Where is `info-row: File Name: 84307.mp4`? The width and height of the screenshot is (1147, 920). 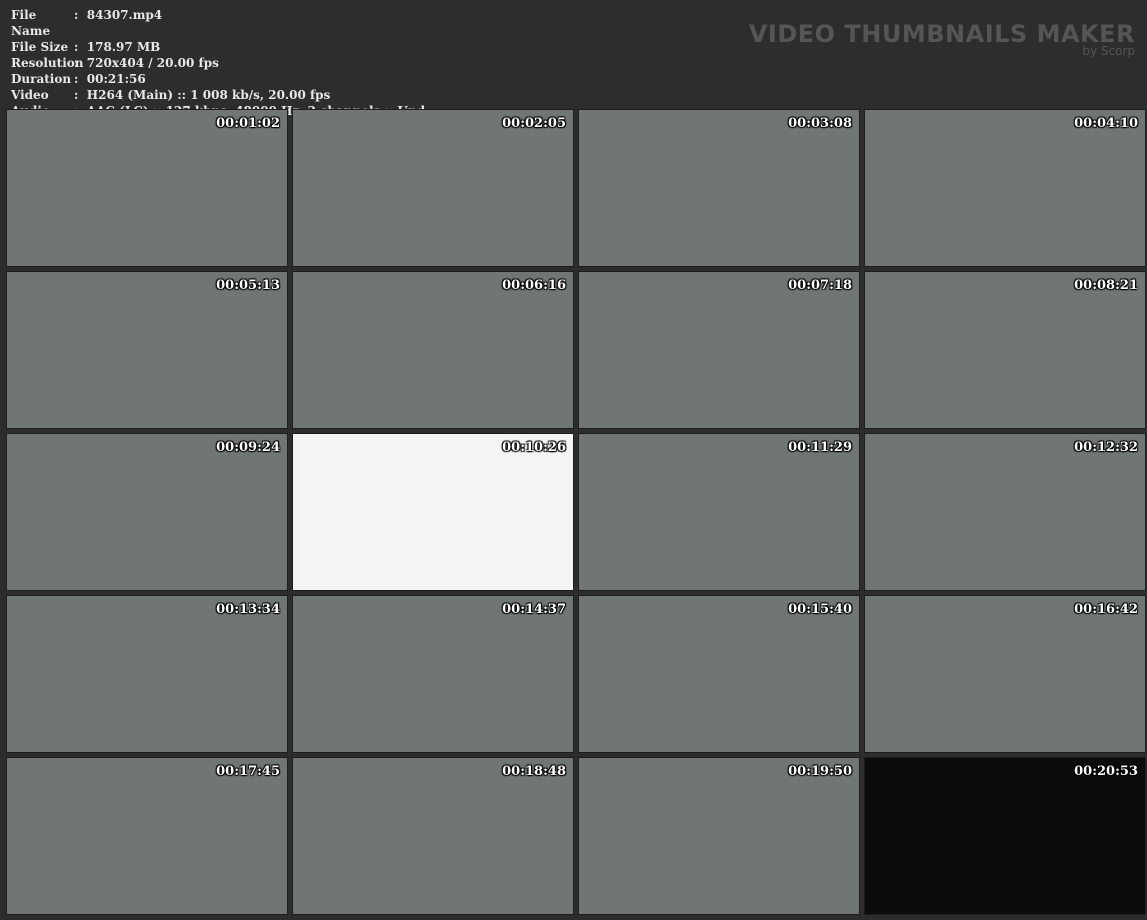 info-row: File Name: 84307.mp4 is located at coordinates (218, 23).